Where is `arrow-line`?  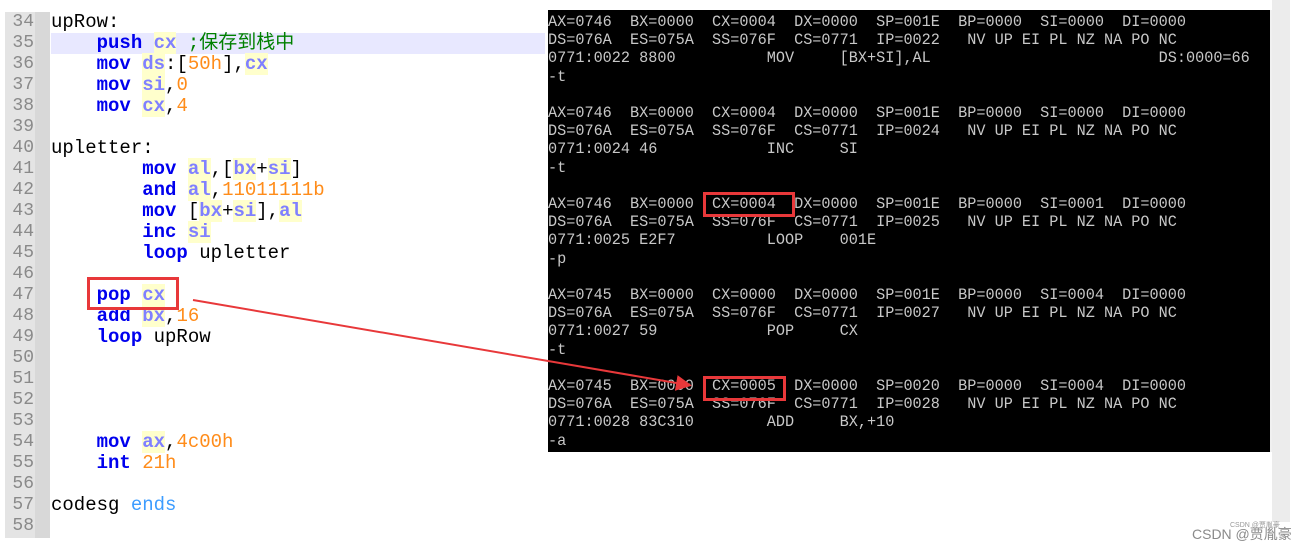 arrow-line is located at coordinates (442, 345).